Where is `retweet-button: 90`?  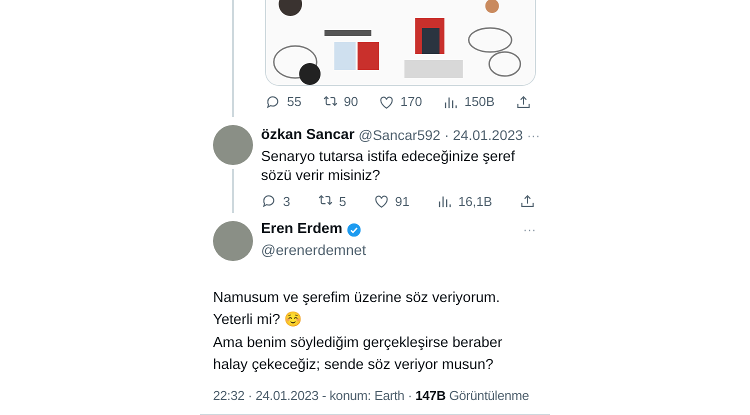 retweet-button: 90 is located at coordinates (340, 102).